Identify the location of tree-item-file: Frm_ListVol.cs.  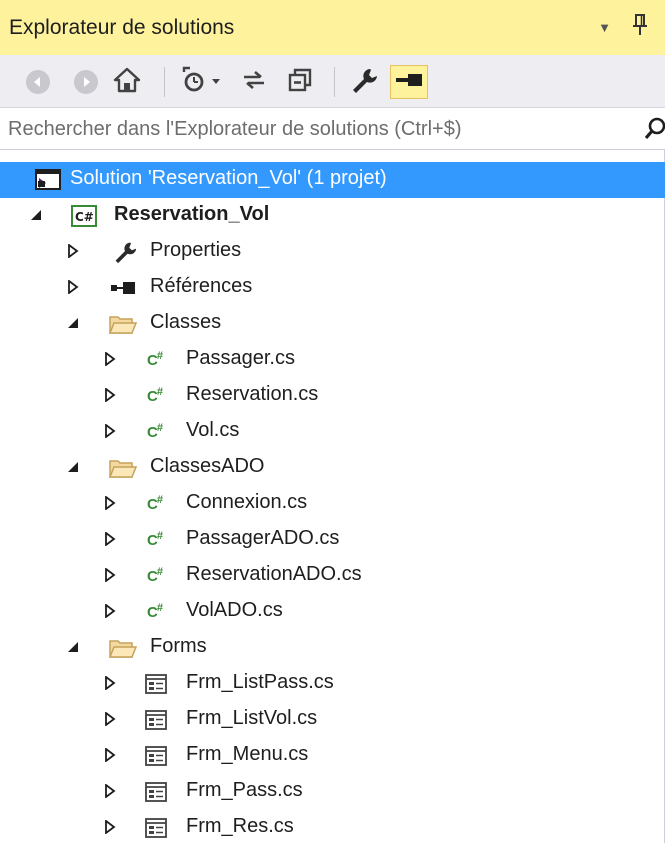
(332, 720).